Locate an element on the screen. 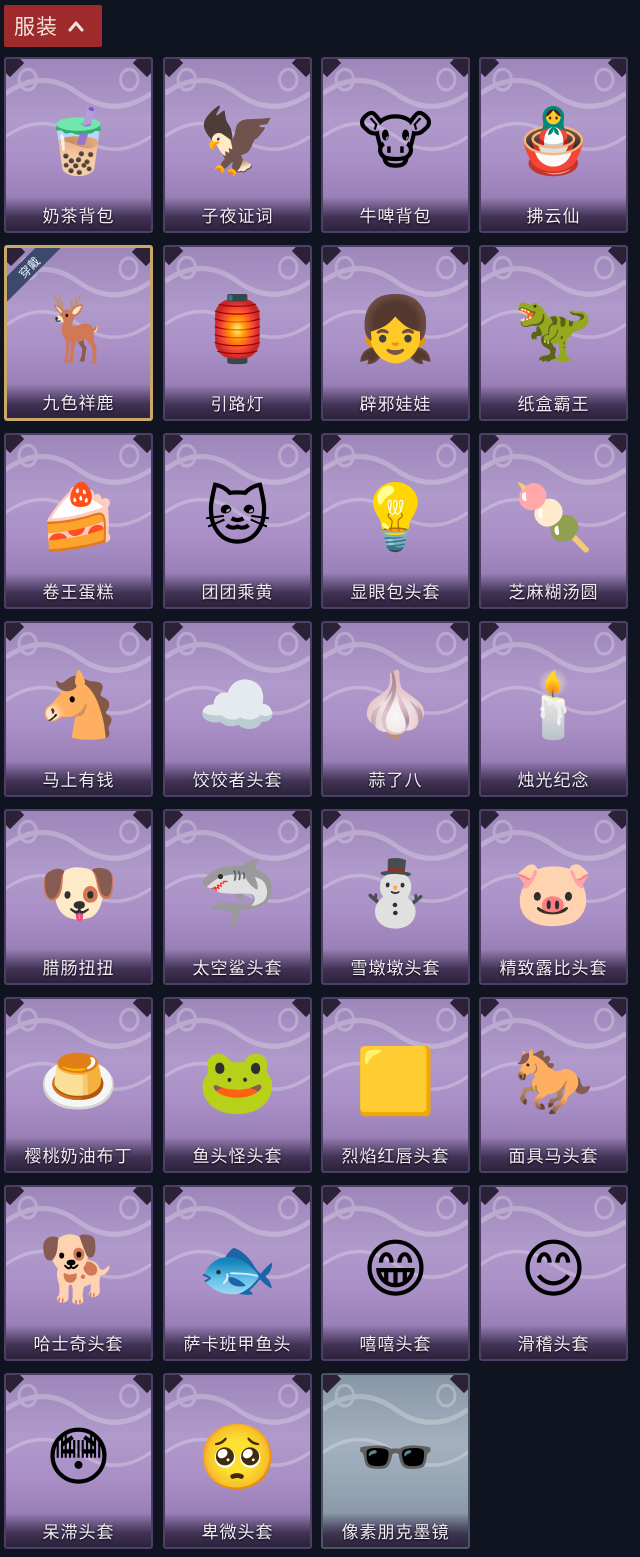 This screenshot has height=1557, width=640. card-label-bar: 卷王蛋糕 is located at coordinates (78, 590).